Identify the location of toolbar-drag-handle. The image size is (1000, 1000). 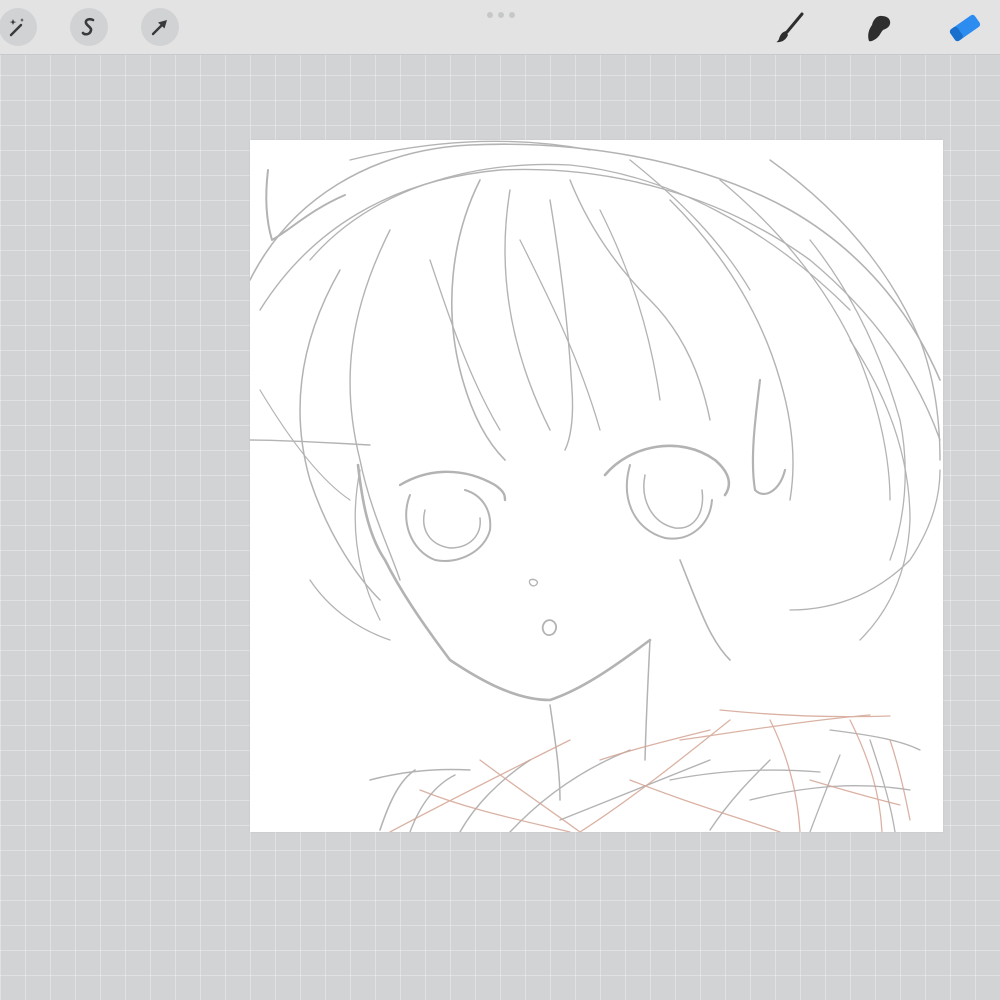
(501, 15).